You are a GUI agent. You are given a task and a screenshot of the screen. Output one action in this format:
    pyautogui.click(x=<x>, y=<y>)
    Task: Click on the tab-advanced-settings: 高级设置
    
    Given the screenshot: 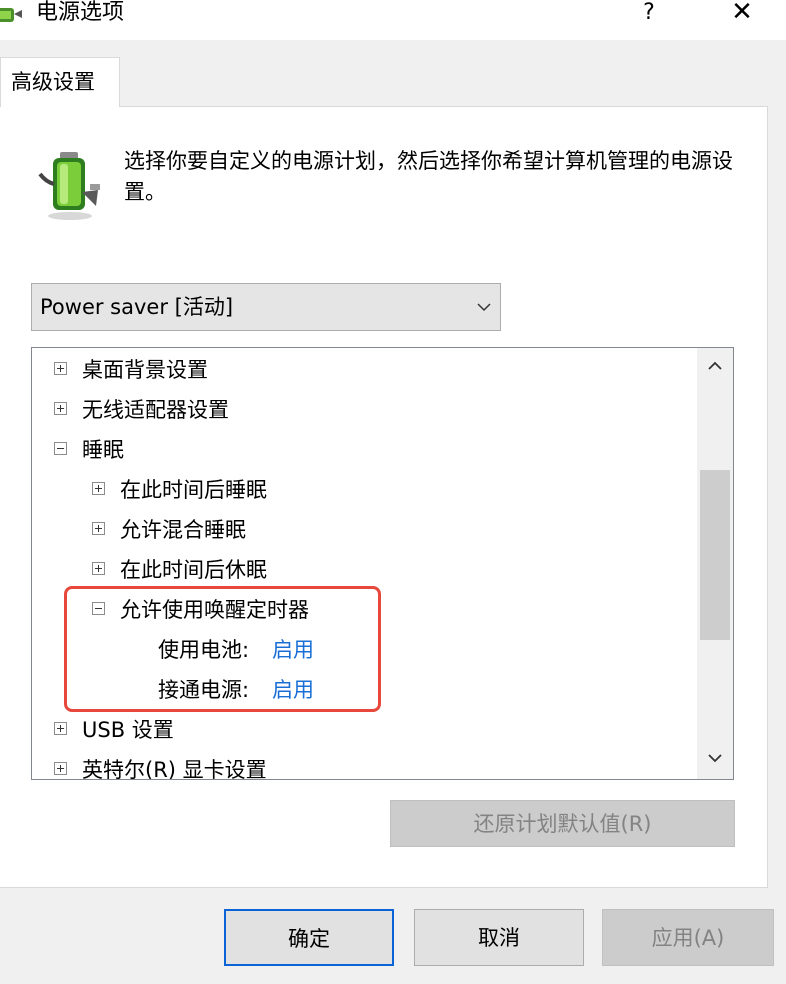 What is the action you would take?
    pyautogui.click(x=60, y=82)
    